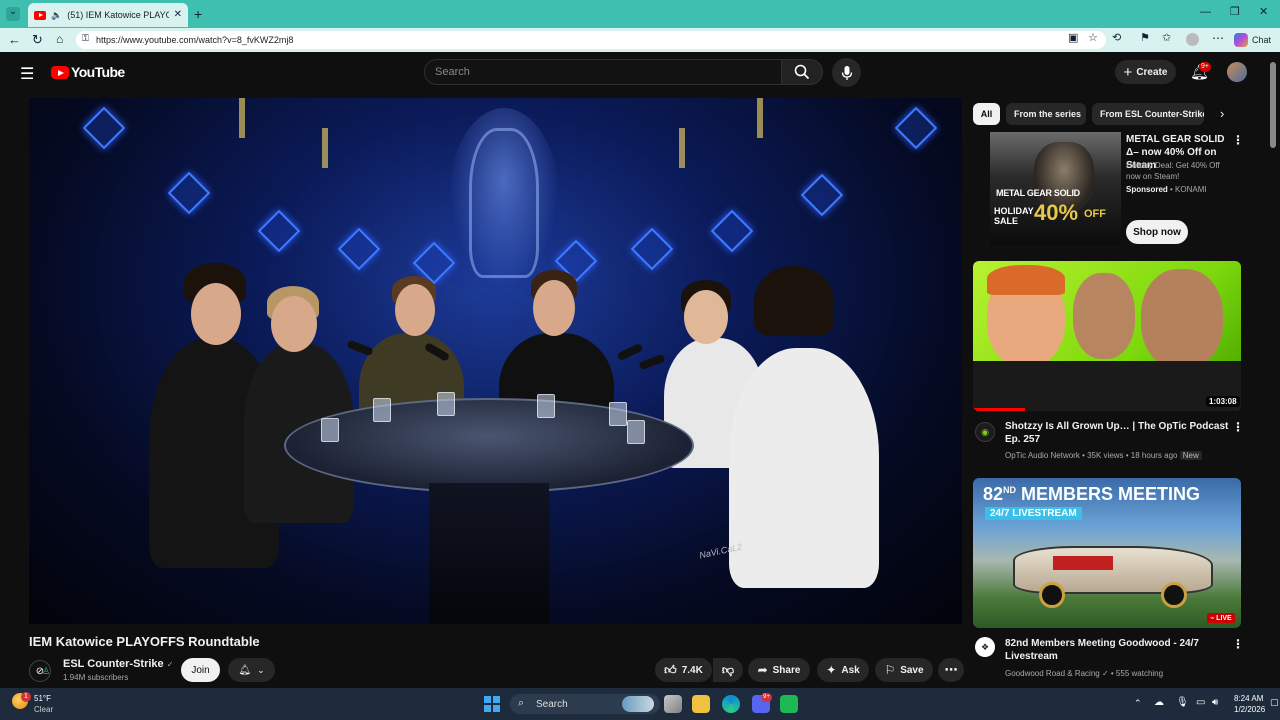  I want to click on notification-center-icon: ▢, so click(1274, 702).